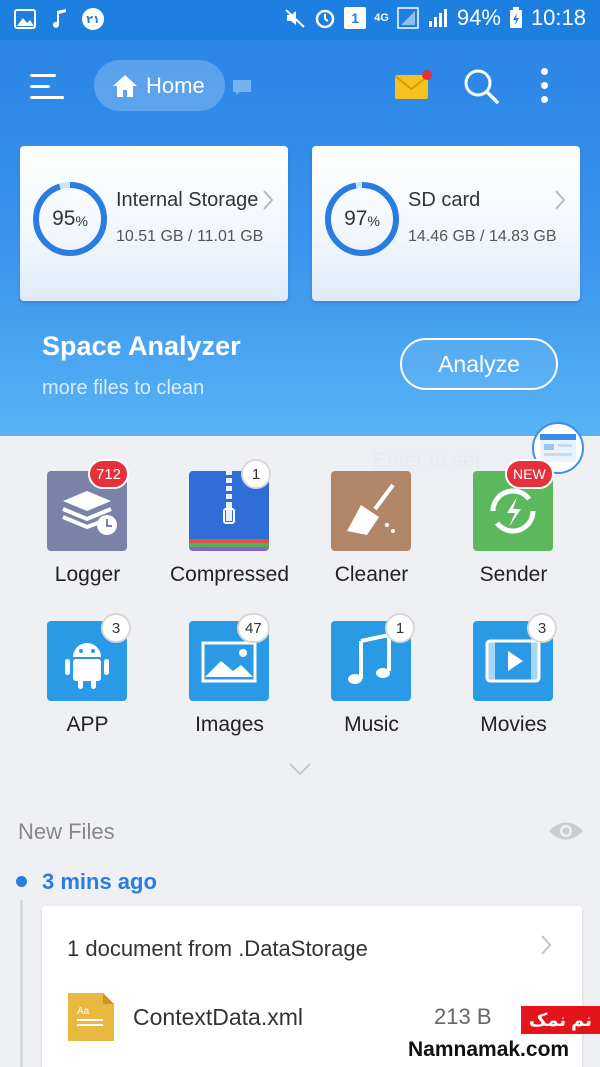  I want to click on usage-percent: 97%, so click(362, 218).